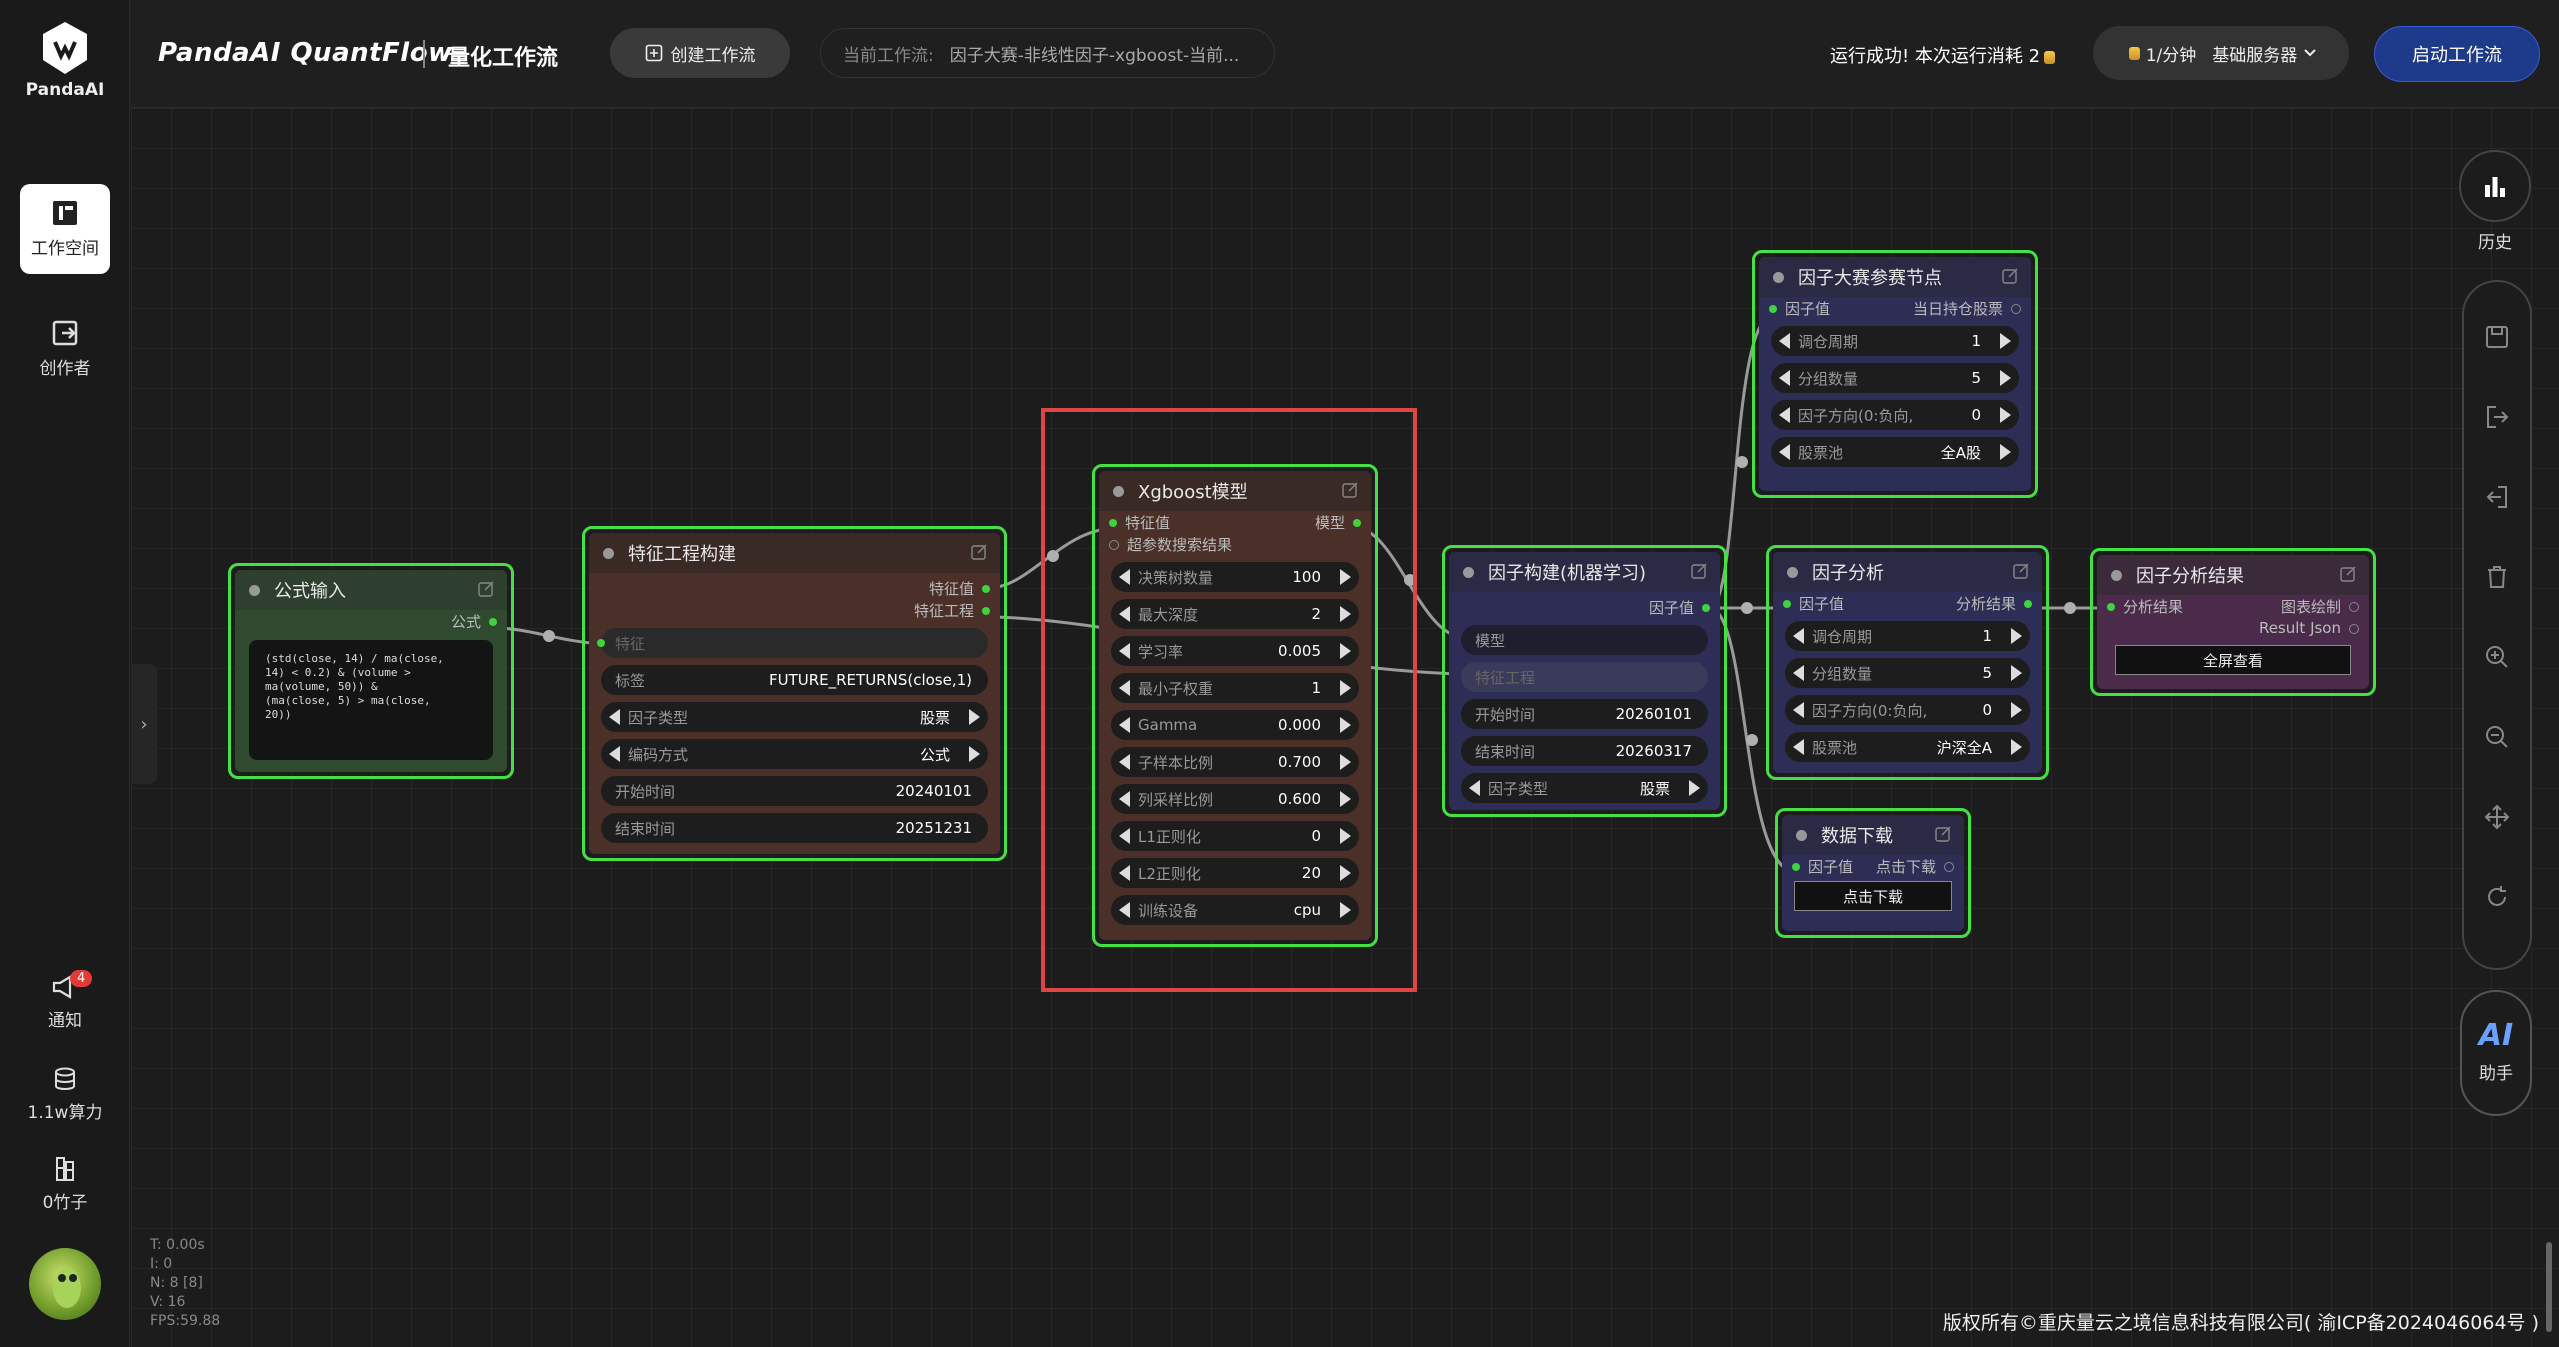 The image size is (2559, 1347). What do you see at coordinates (2309, 628) in the screenshot?
I see `output-result-json: Result Json` at bounding box center [2309, 628].